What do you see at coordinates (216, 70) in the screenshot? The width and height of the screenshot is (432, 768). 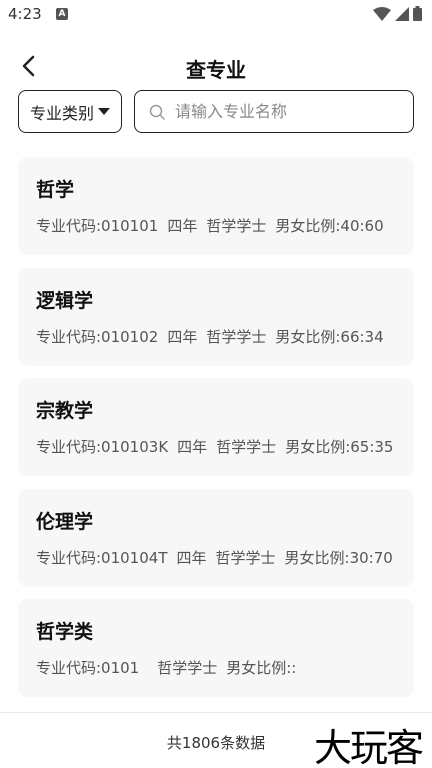 I see `page-title: 查专业` at bounding box center [216, 70].